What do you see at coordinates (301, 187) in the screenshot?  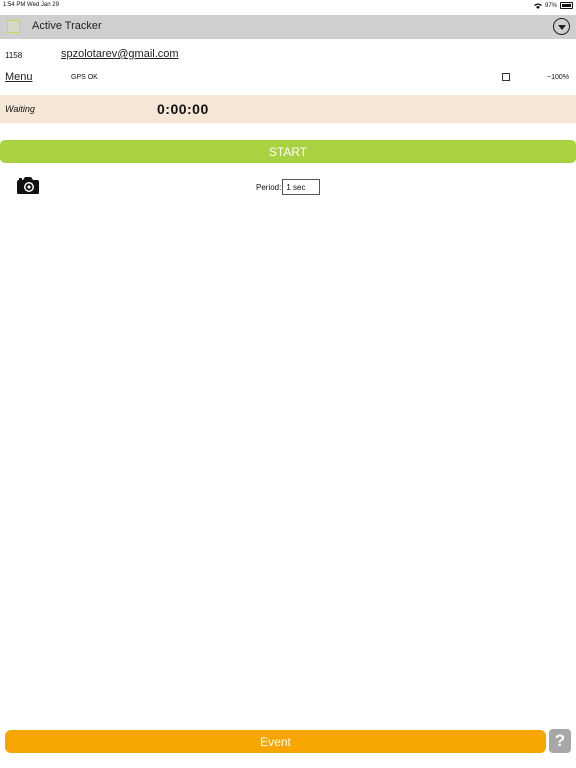 I see `period-input` at bounding box center [301, 187].